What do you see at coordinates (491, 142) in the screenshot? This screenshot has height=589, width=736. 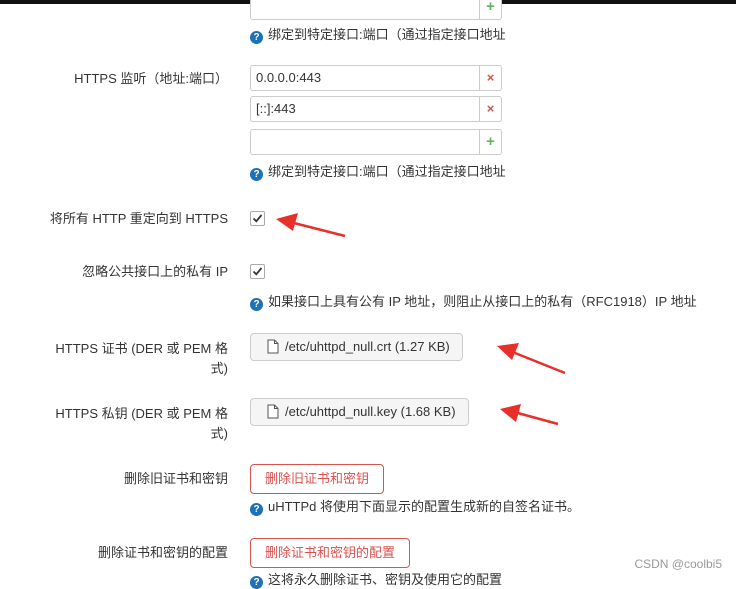 I see `https-listen-add-button: +` at bounding box center [491, 142].